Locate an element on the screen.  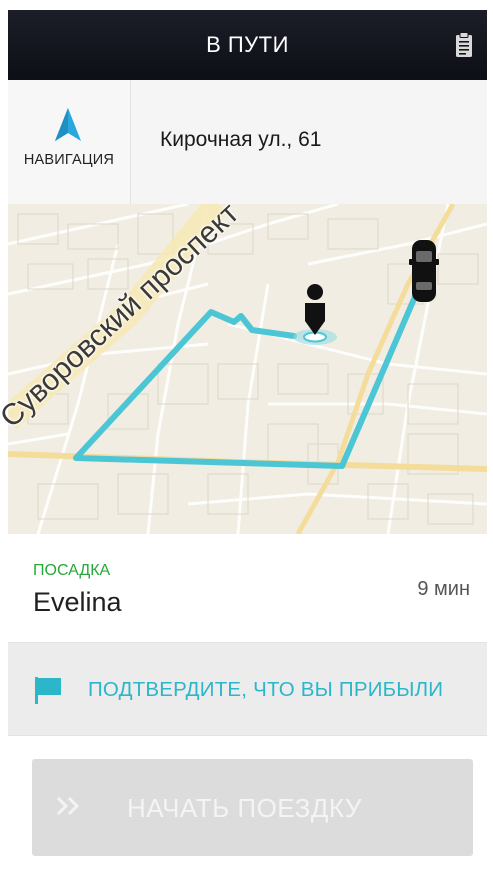
start-trip-button: НАЧАТЬ ПОЕЗДКУ is located at coordinates (252, 807).